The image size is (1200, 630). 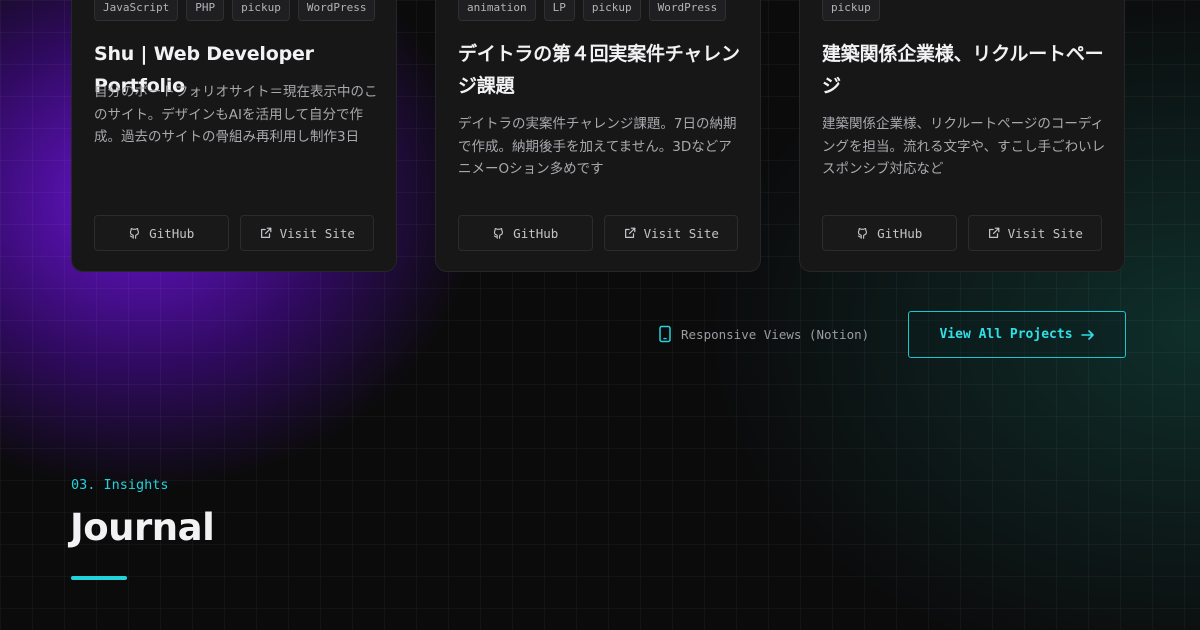 I want to click on responsive-views-link: Responsive Views (Notion), so click(x=763, y=334).